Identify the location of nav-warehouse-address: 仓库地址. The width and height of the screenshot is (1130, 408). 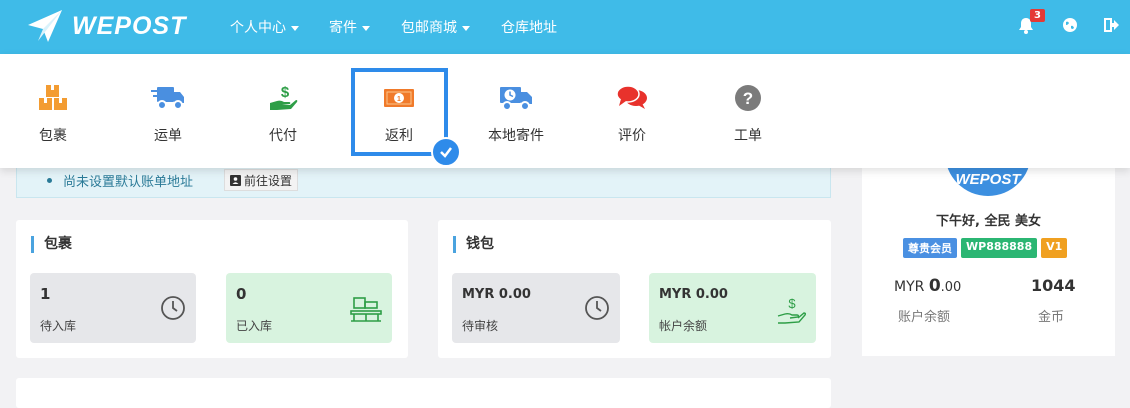
(529, 27).